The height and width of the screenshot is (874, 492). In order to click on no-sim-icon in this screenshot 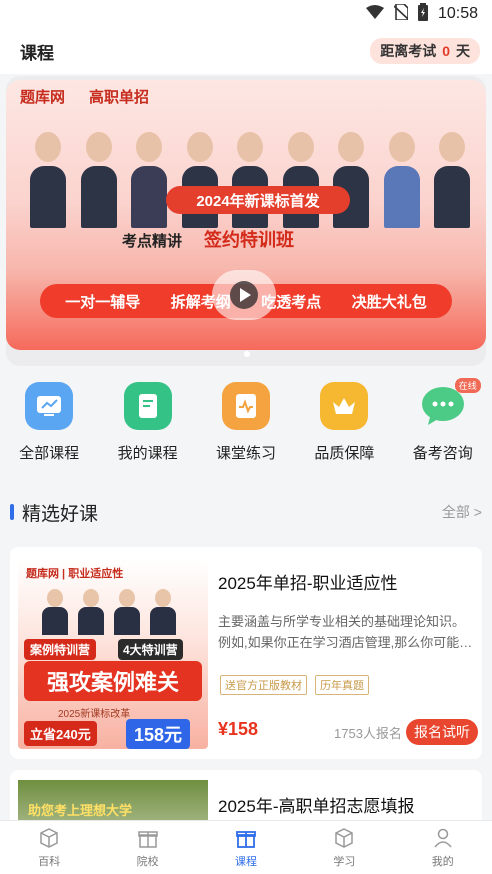, I will do `click(401, 13)`.